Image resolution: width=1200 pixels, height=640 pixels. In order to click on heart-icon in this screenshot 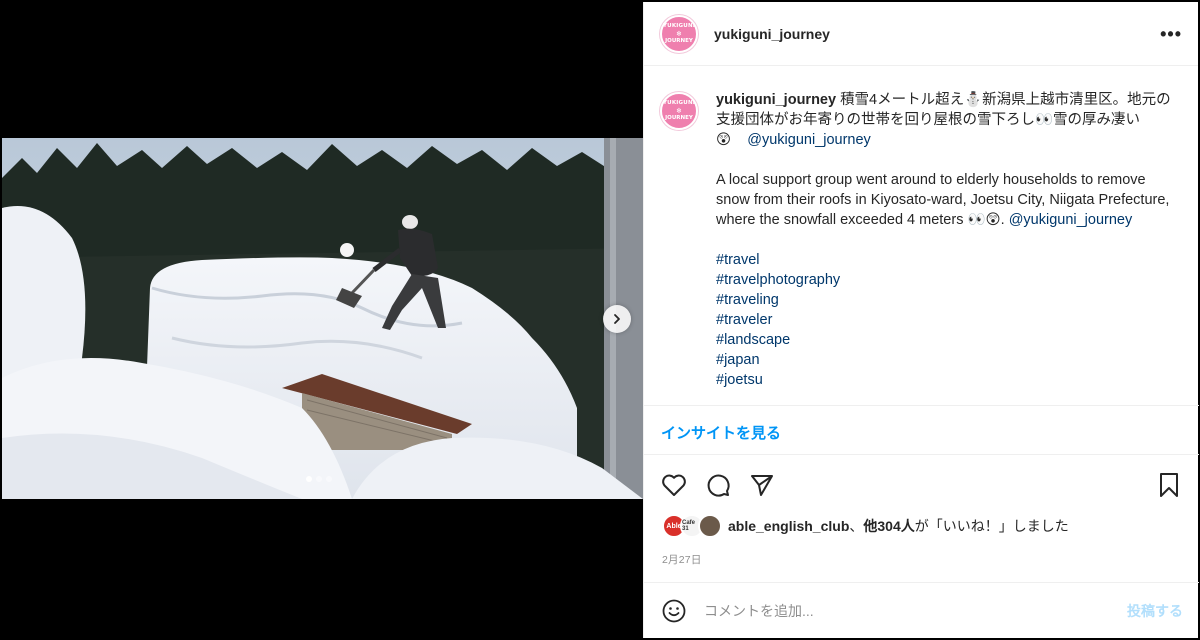, I will do `click(674, 485)`.